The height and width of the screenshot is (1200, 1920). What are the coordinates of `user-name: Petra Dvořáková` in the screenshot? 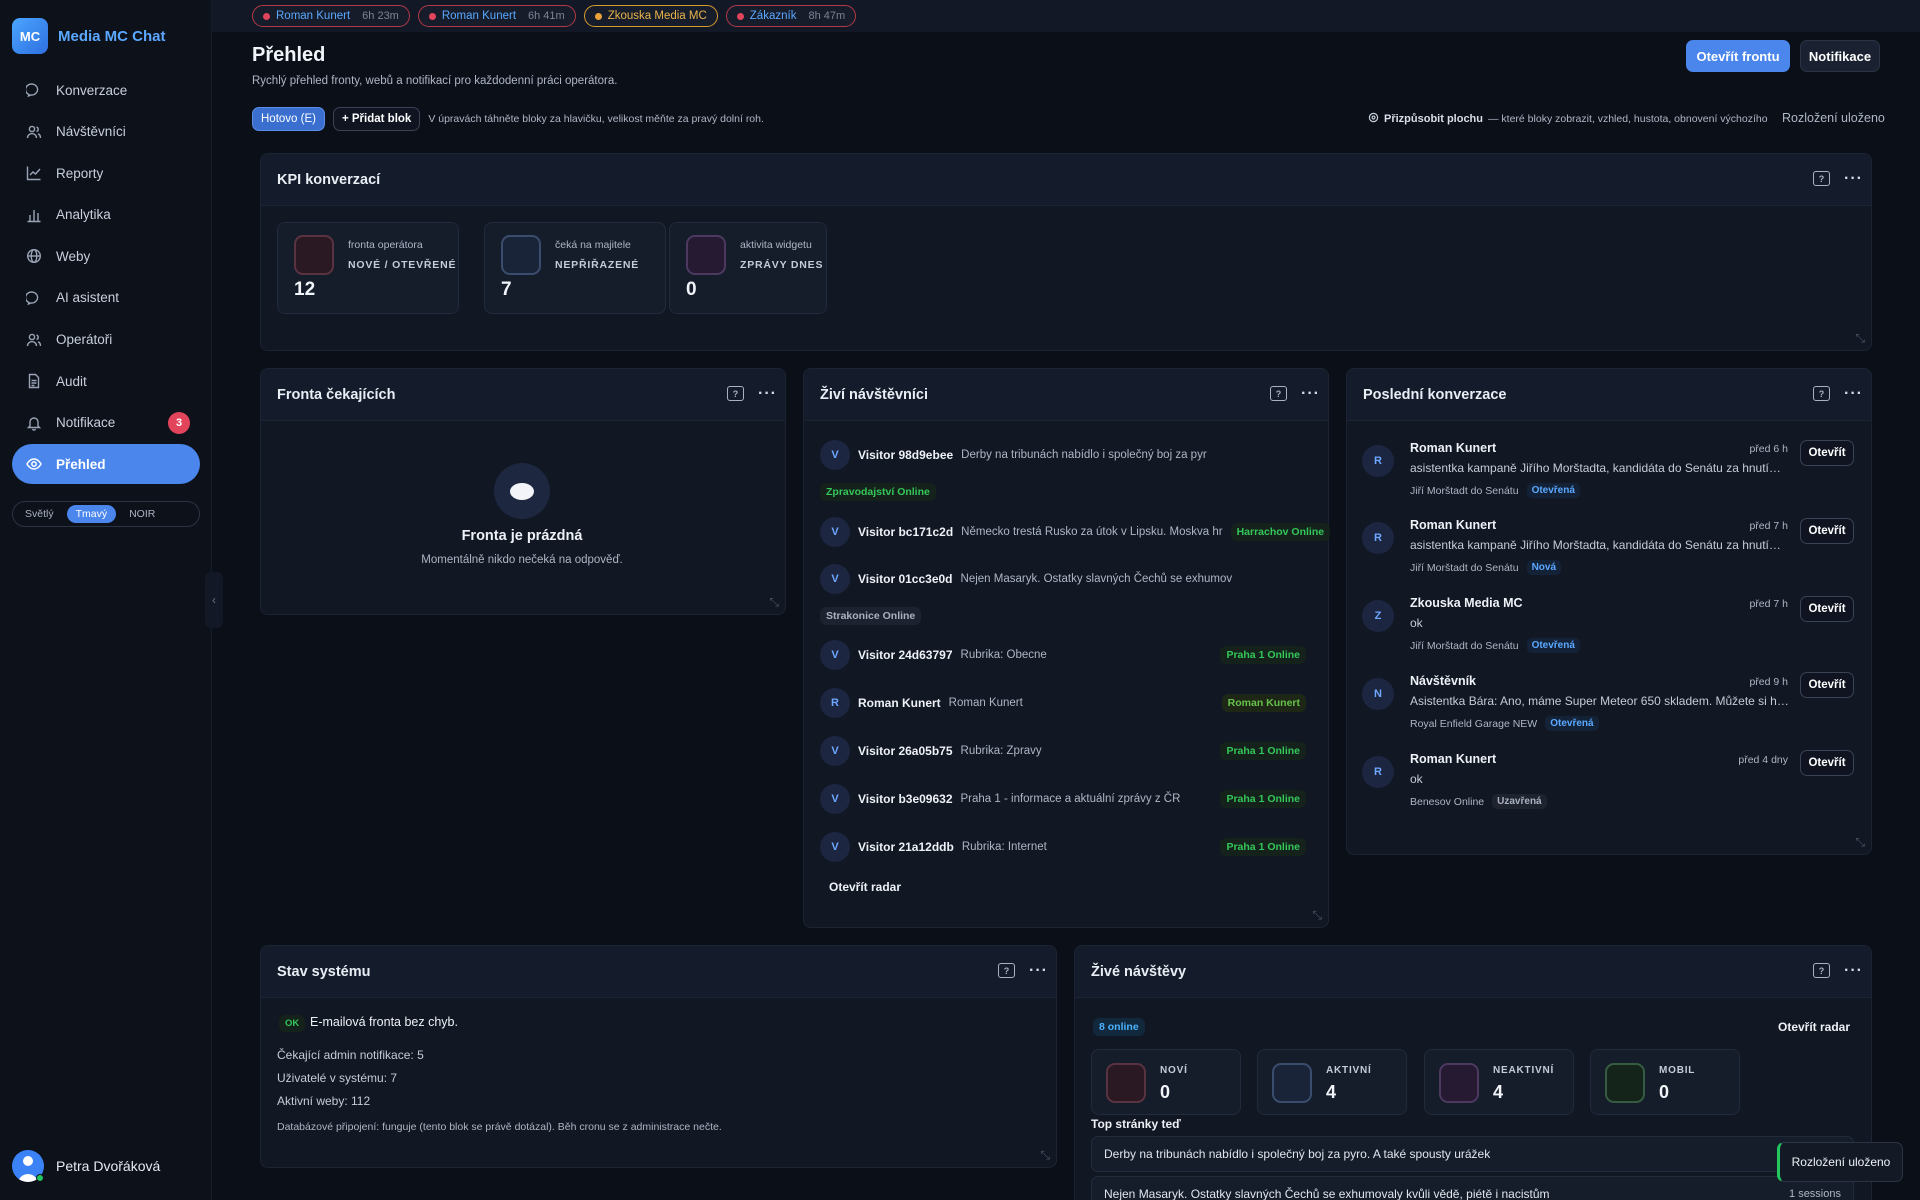 It's located at (108, 1166).